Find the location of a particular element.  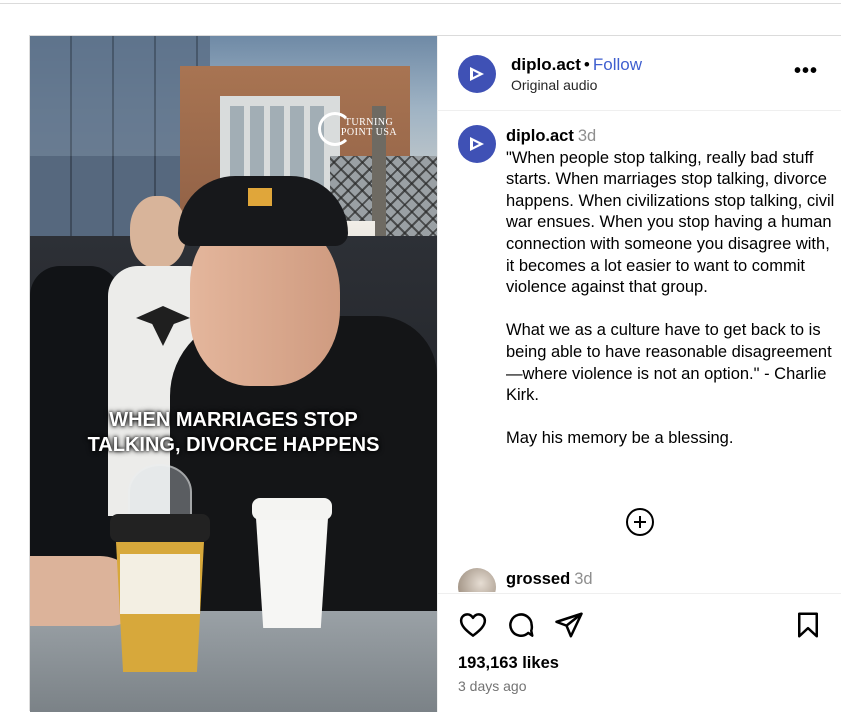

caption-paragraph: May his memory be a blessing. is located at coordinates (620, 438).